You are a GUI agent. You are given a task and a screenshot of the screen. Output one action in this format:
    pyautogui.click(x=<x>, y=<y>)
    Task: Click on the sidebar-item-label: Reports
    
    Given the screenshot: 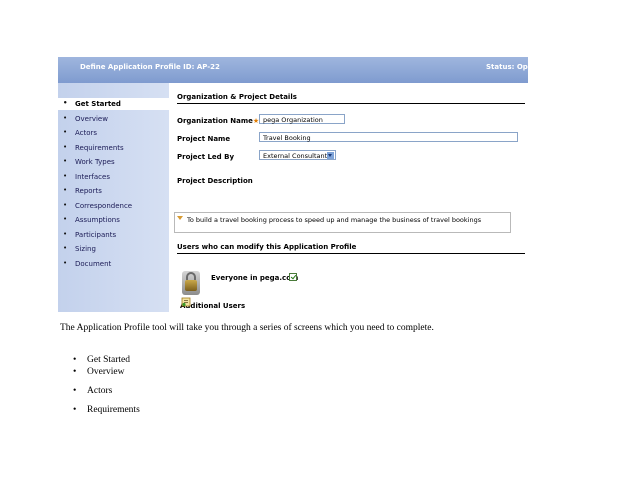 What is the action you would take?
    pyautogui.click(x=88, y=191)
    